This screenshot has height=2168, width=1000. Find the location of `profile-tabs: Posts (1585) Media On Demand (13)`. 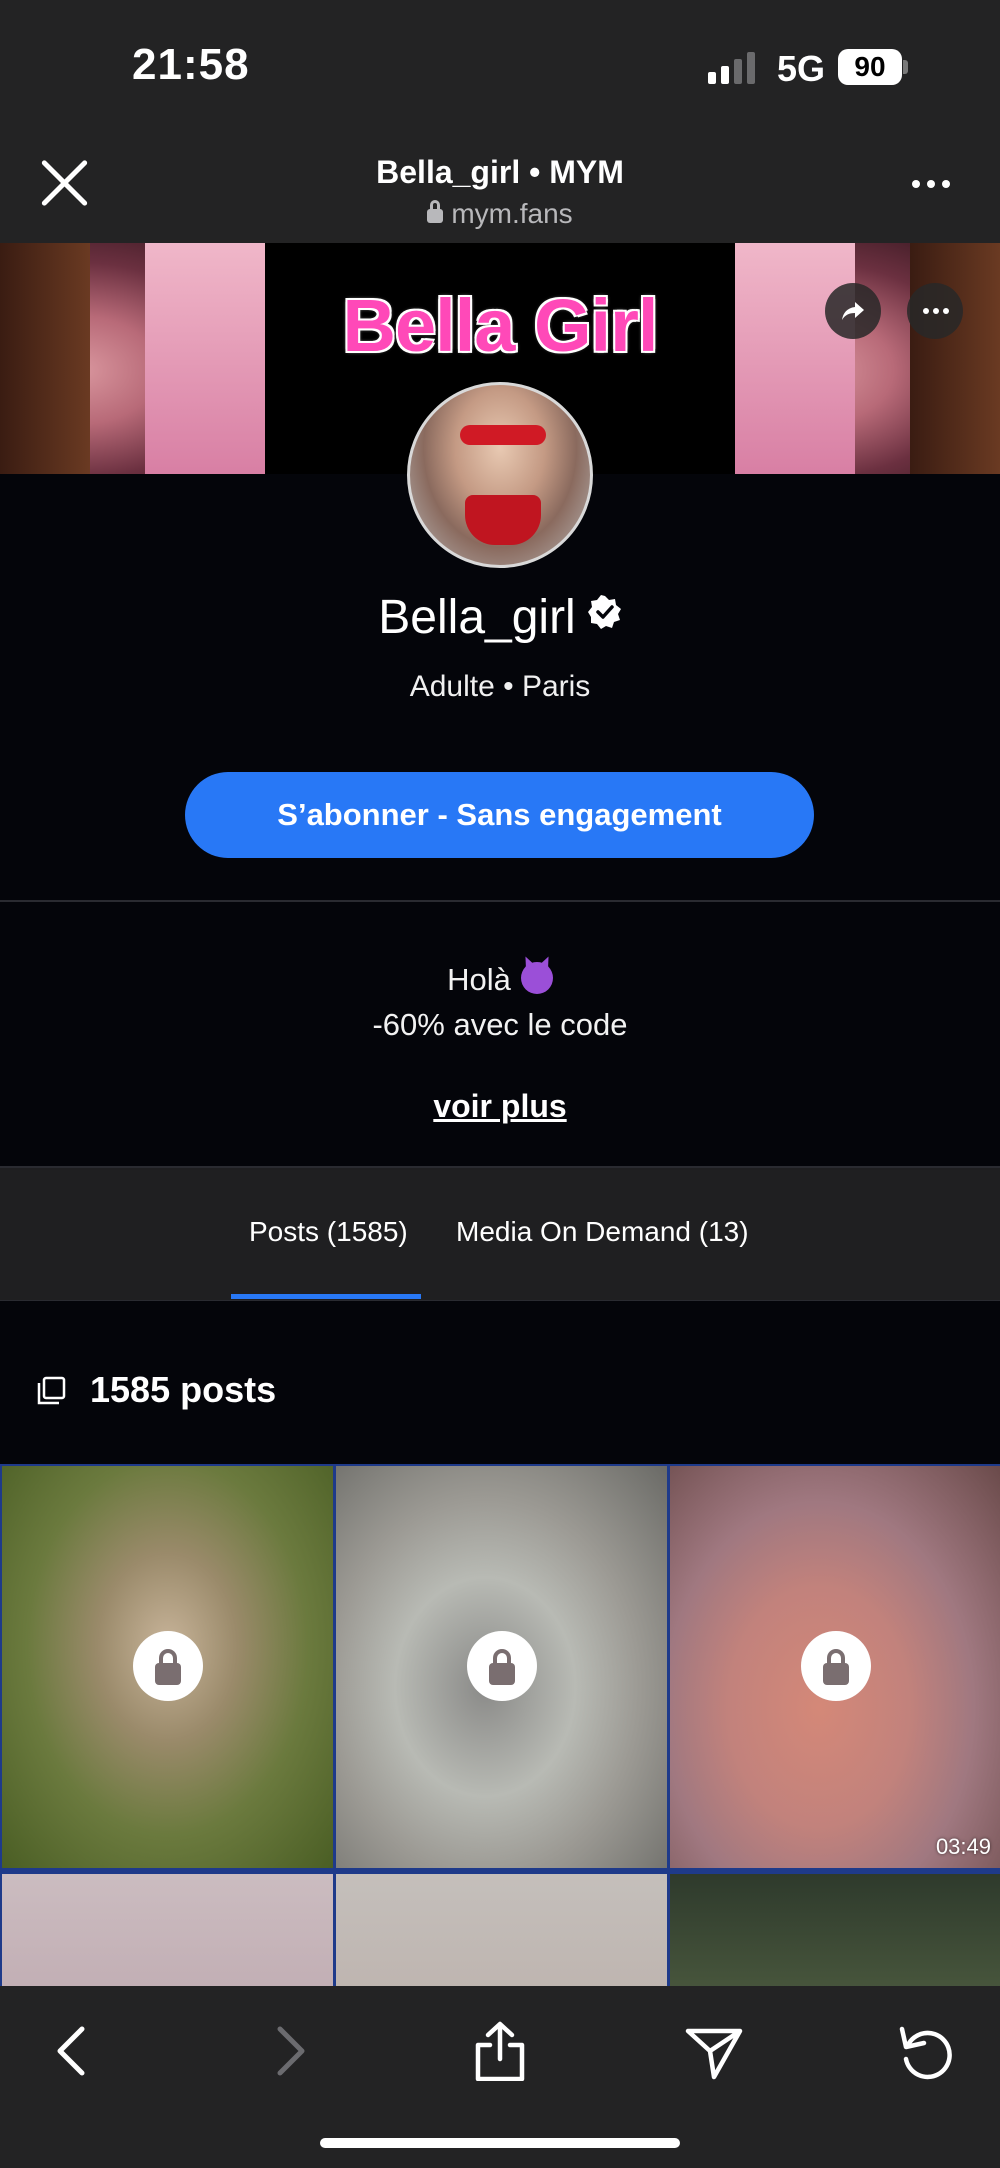

profile-tabs: Posts (1585) Media On Demand (13) is located at coordinates (500, 1234).